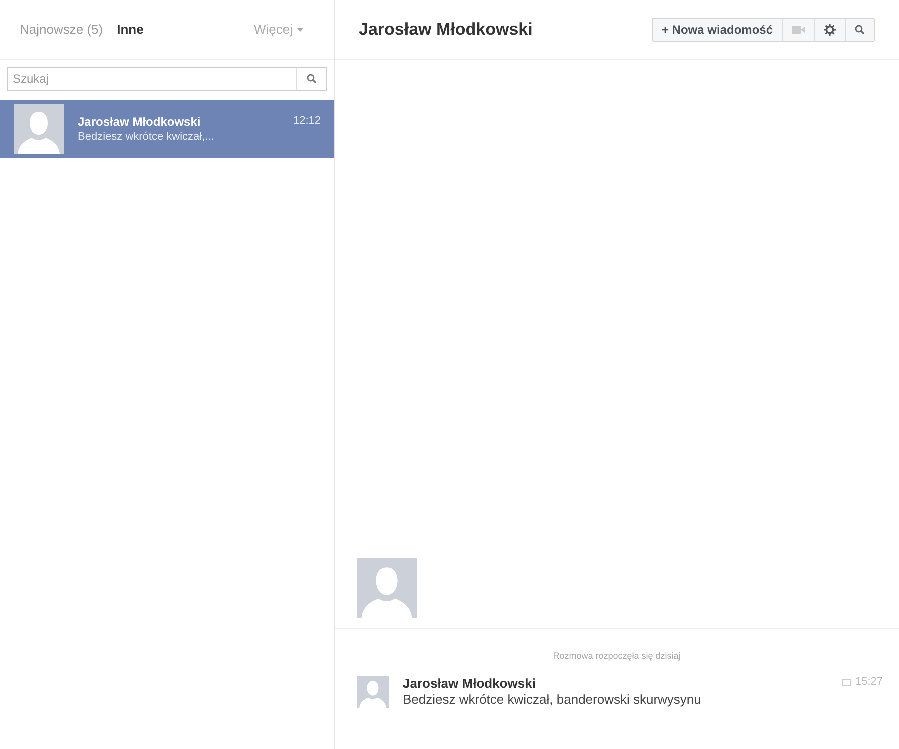 The image size is (899, 749). What do you see at coordinates (470, 683) in the screenshot?
I see `sender-name: Jarosław Młodkowski` at bounding box center [470, 683].